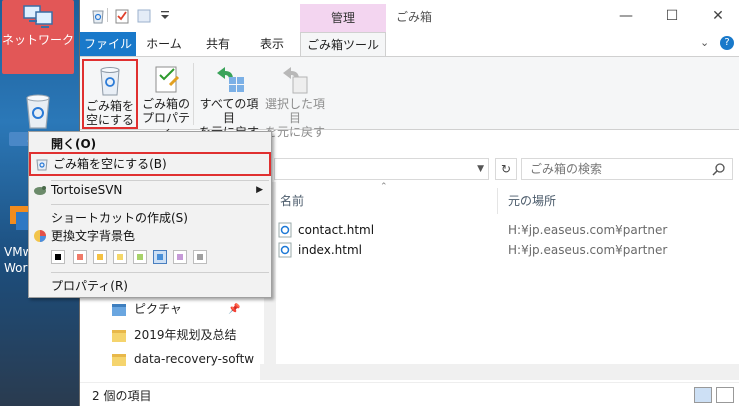  What do you see at coordinates (506, 169) in the screenshot?
I see `refresh-button: ↻` at bounding box center [506, 169].